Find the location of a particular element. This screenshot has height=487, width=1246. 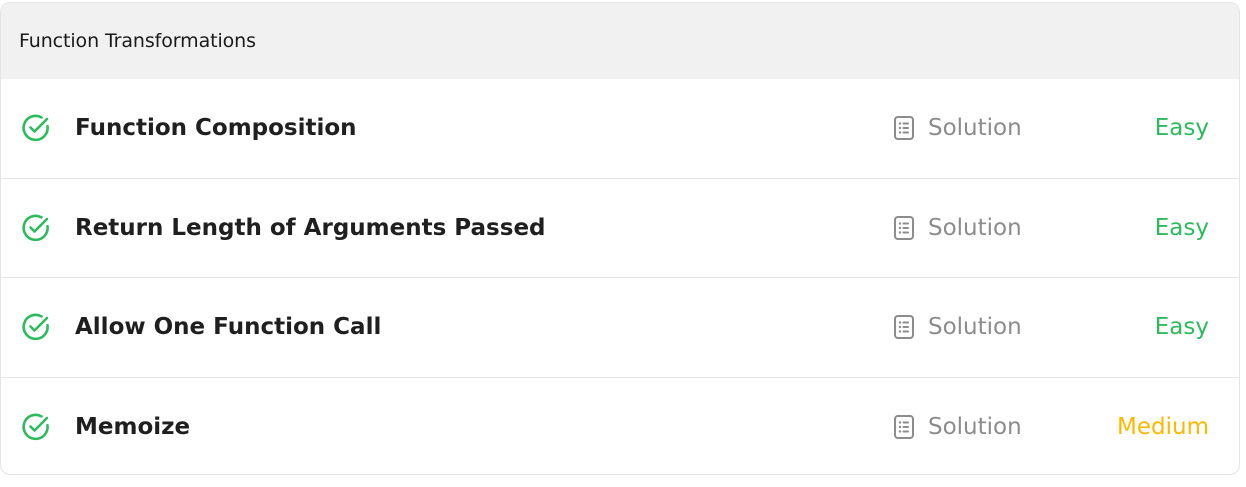

problem-title: Function Composition is located at coordinates (216, 128).